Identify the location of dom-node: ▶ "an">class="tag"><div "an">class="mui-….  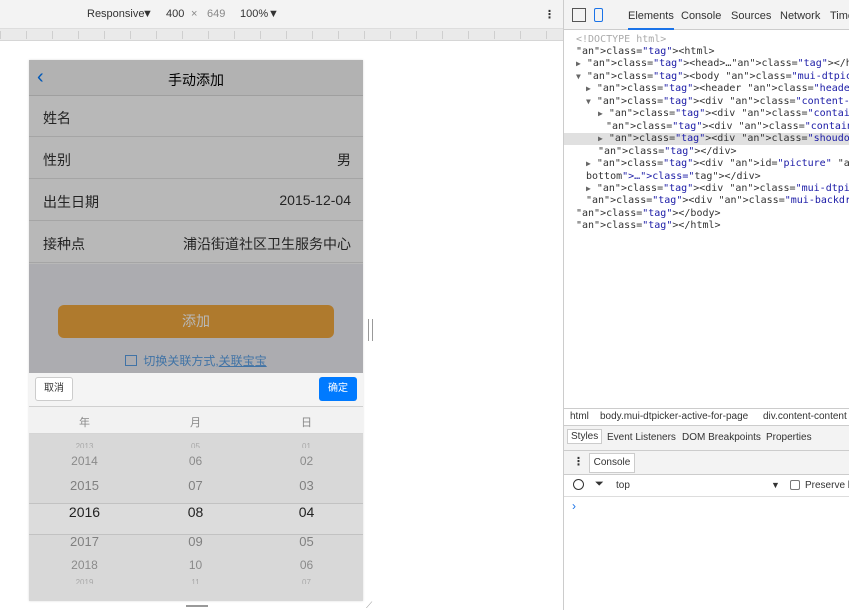
(717, 189).